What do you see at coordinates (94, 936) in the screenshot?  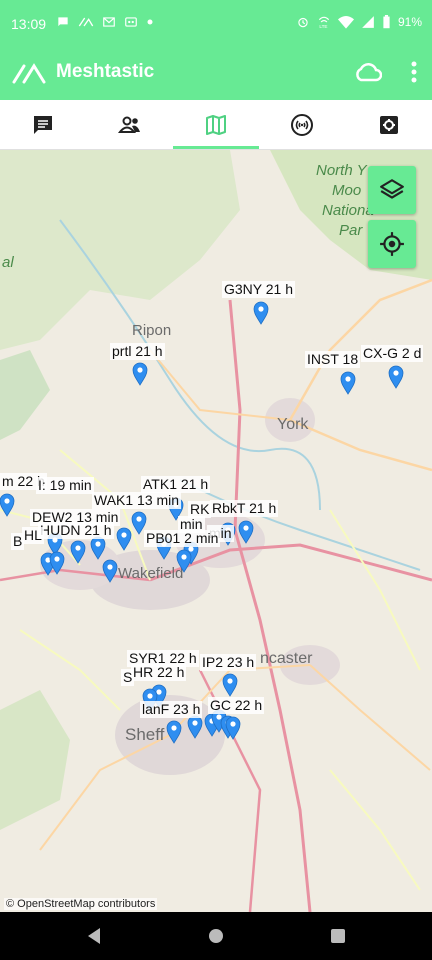 I see `back-icon` at bounding box center [94, 936].